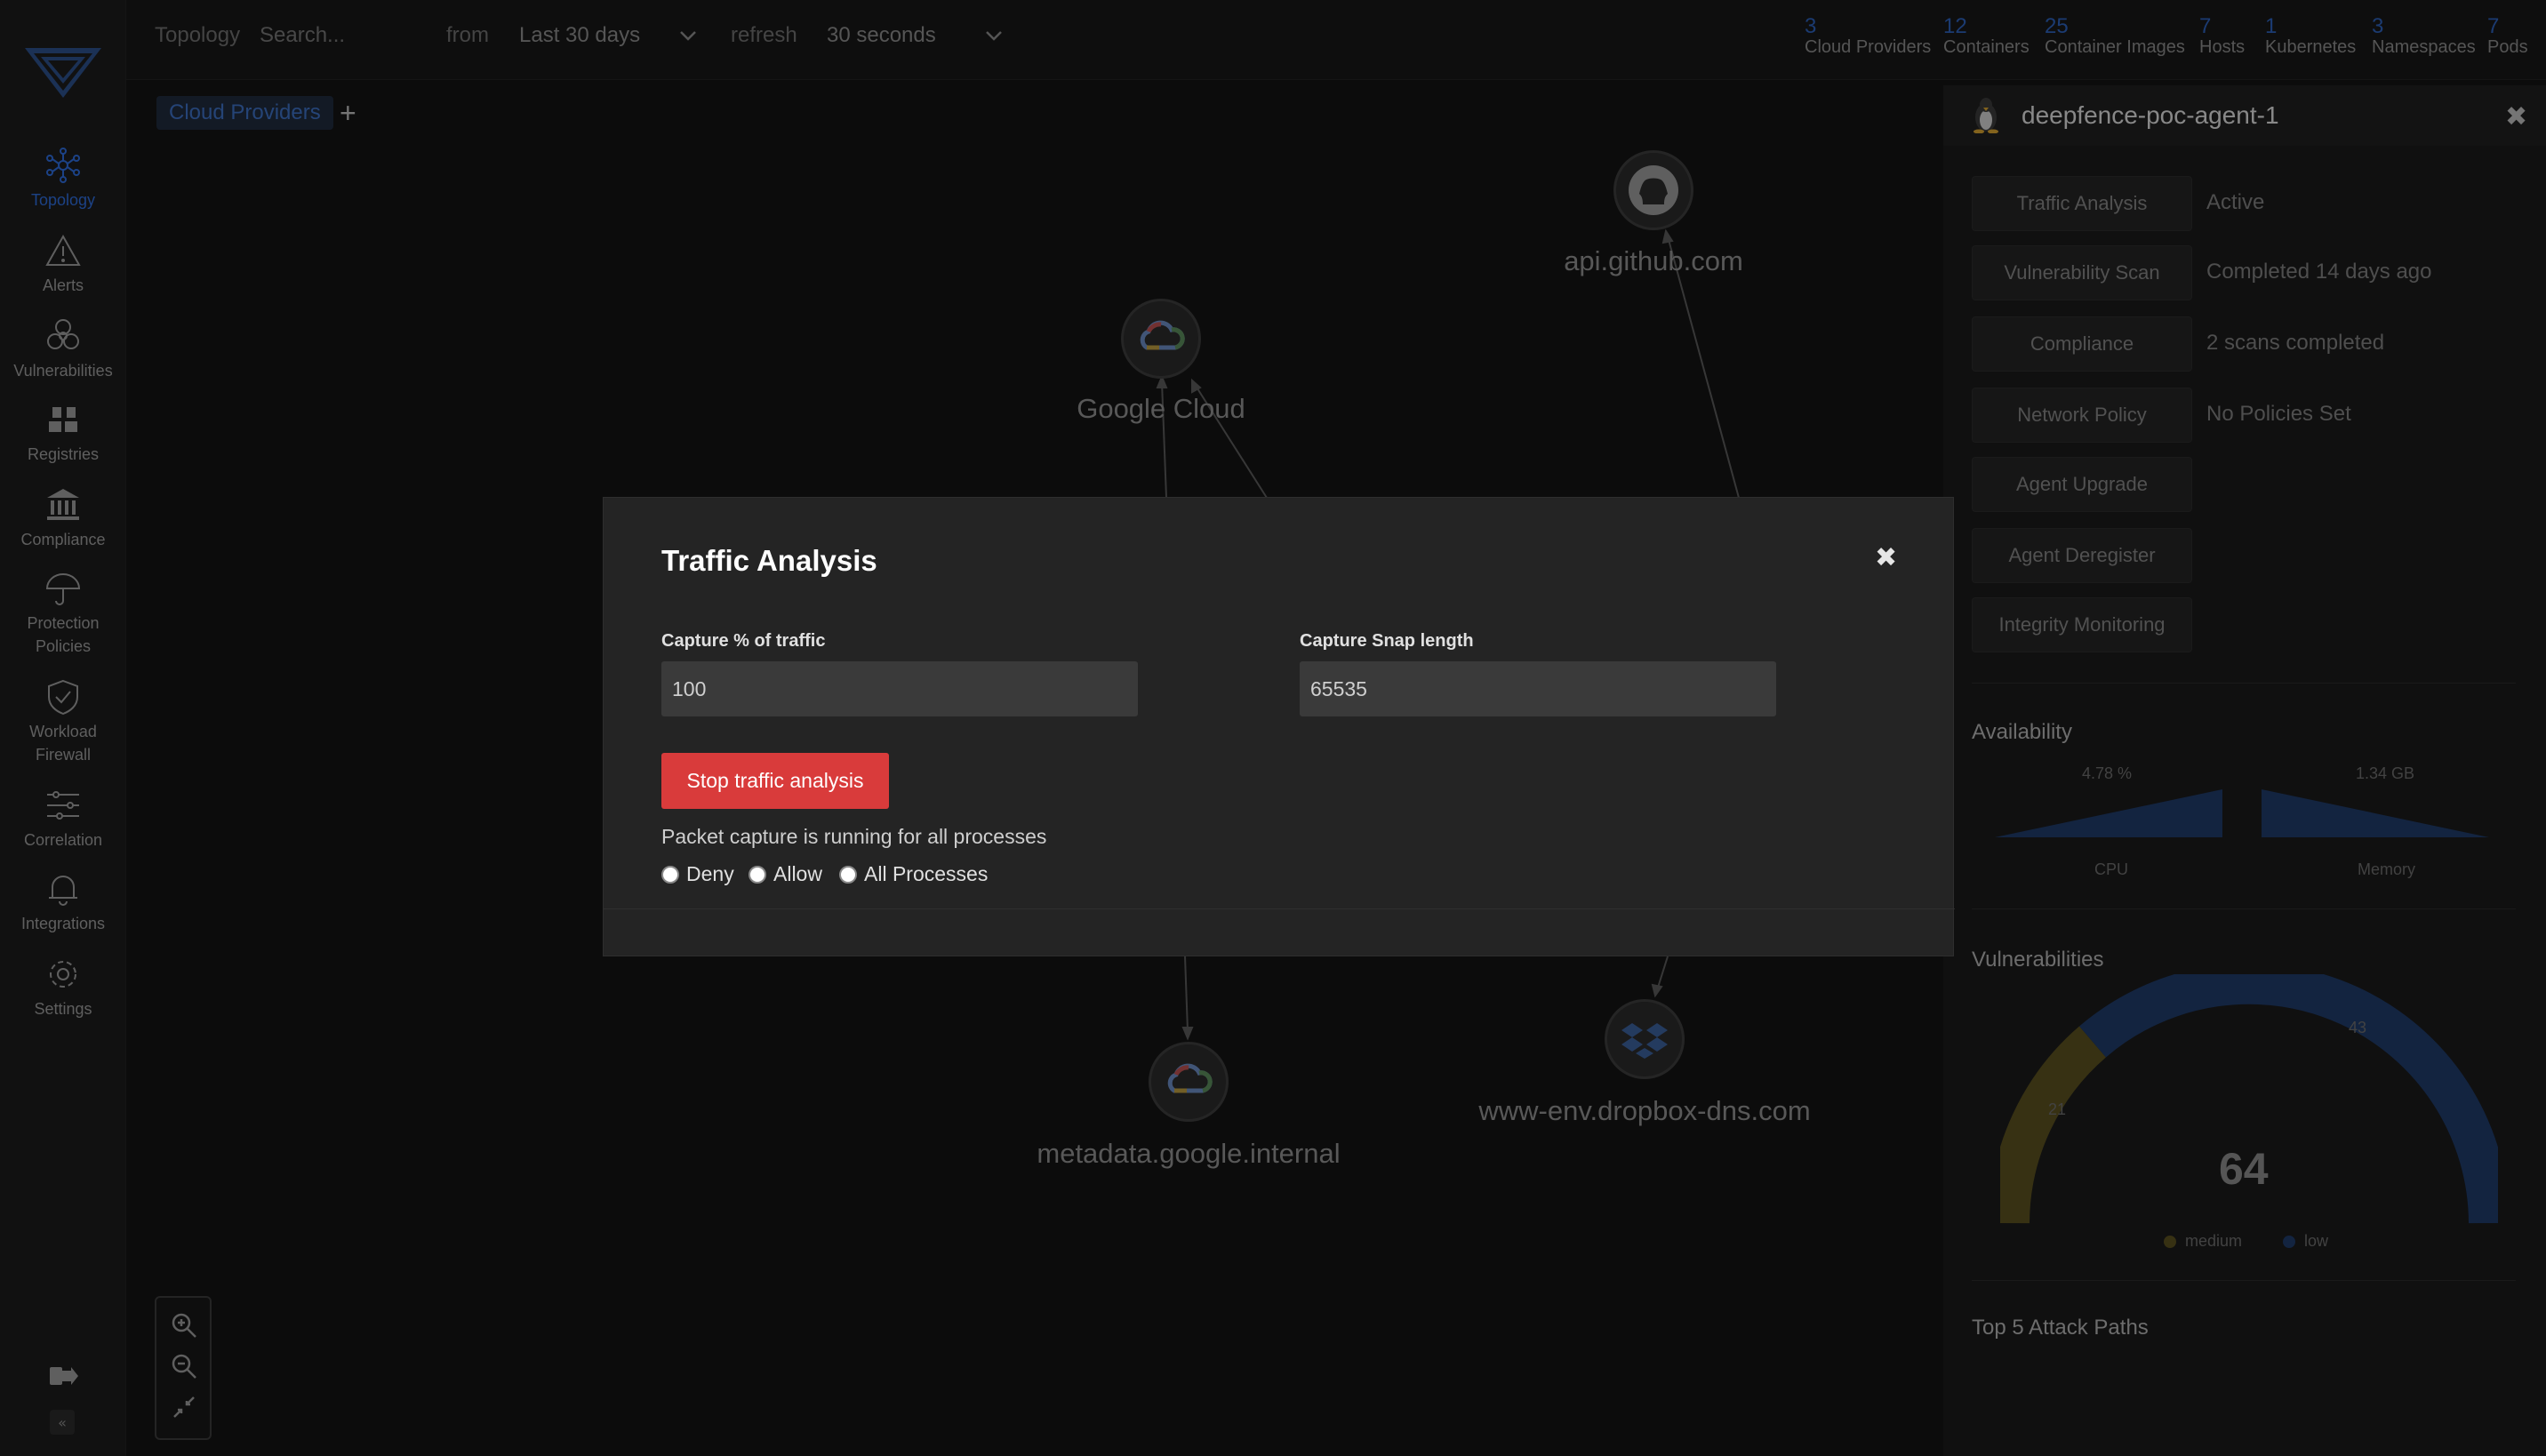 This screenshot has width=2546, height=1456. Describe the element at coordinates (698, 874) in the screenshot. I see `radio-deny: Deny` at that location.